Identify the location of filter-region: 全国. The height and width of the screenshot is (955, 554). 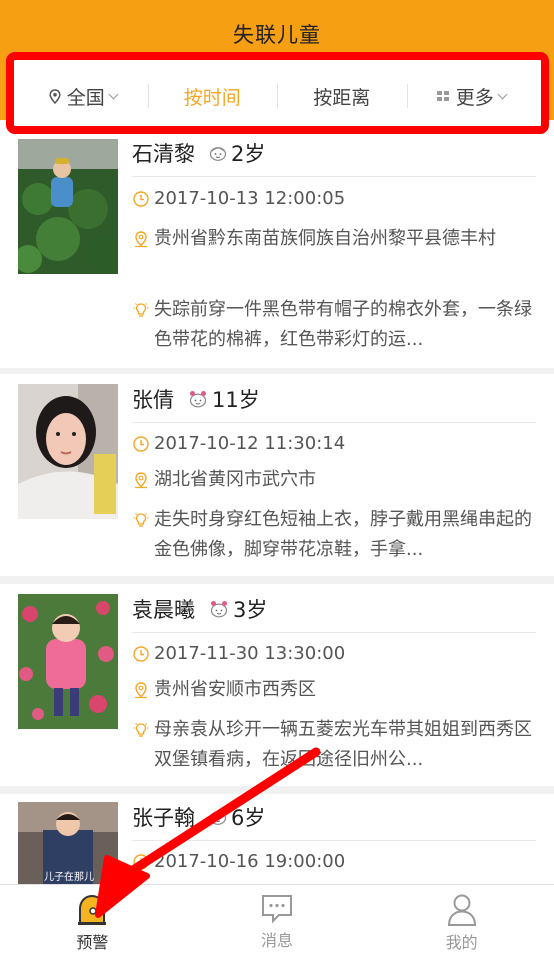
(83, 96).